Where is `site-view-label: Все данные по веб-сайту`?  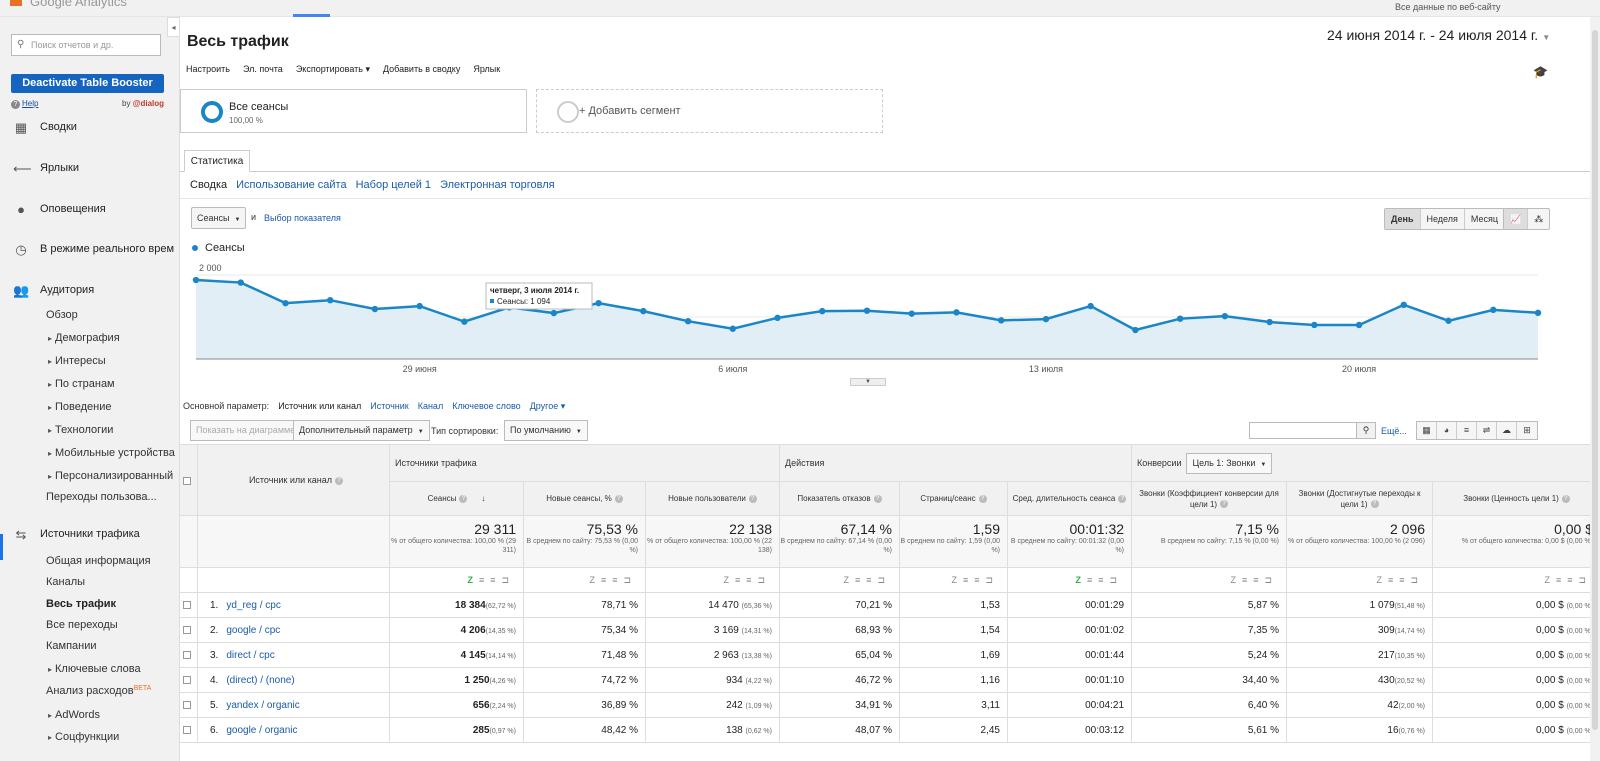
site-view-label: Все данные по веб-сайту is located at coordinates (1448, 7).